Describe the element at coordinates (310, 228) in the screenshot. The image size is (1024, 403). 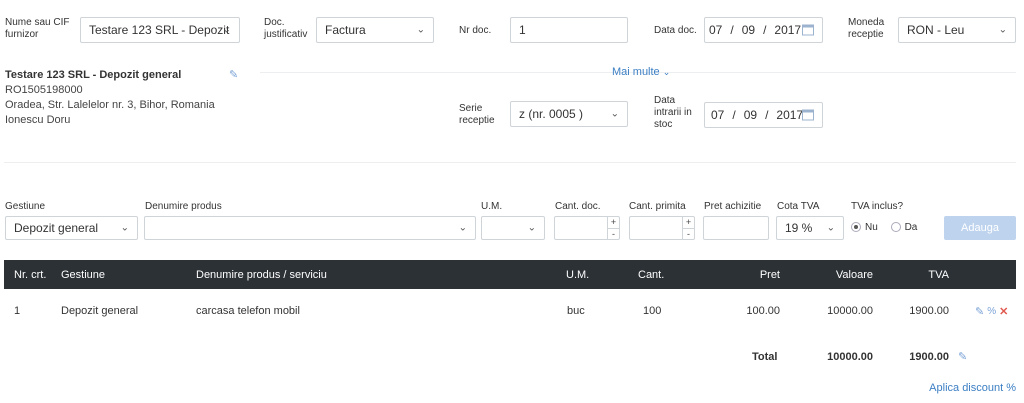
I see `produs-select: ⌄` at that location.